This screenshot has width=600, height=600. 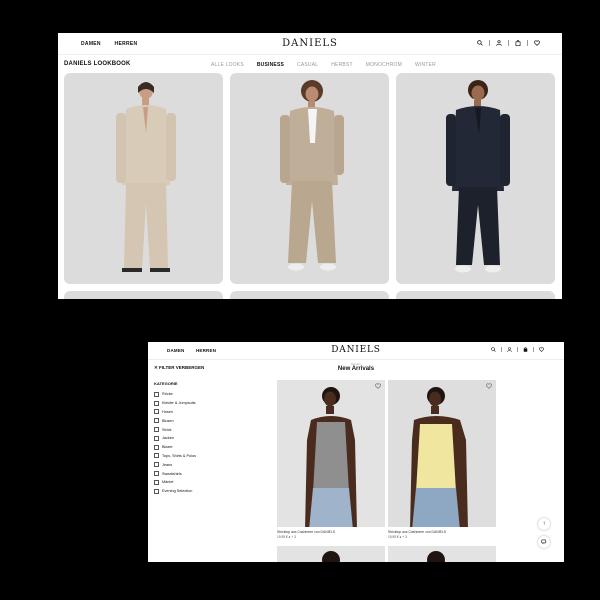 What do you see at coordinates (175, 447) in the screenshot?
I see `category-option: Blazer` at bounding box center [175, 447].